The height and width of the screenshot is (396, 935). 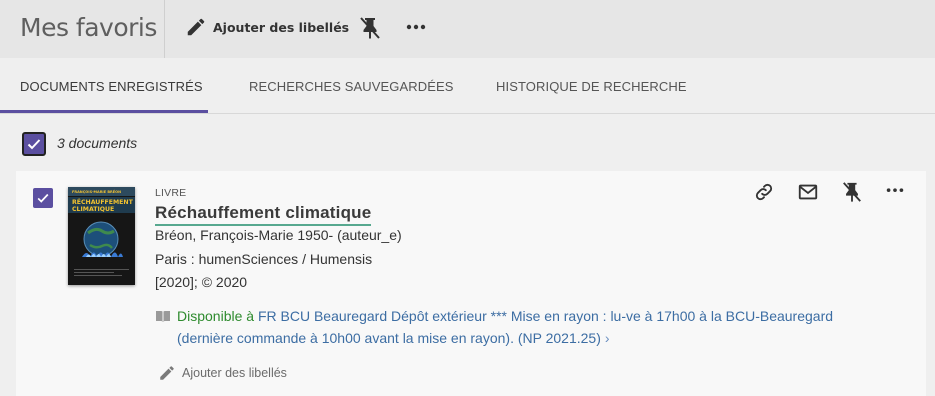 I want to click on availability-status: Disponible à, so click(x=216, y=316).